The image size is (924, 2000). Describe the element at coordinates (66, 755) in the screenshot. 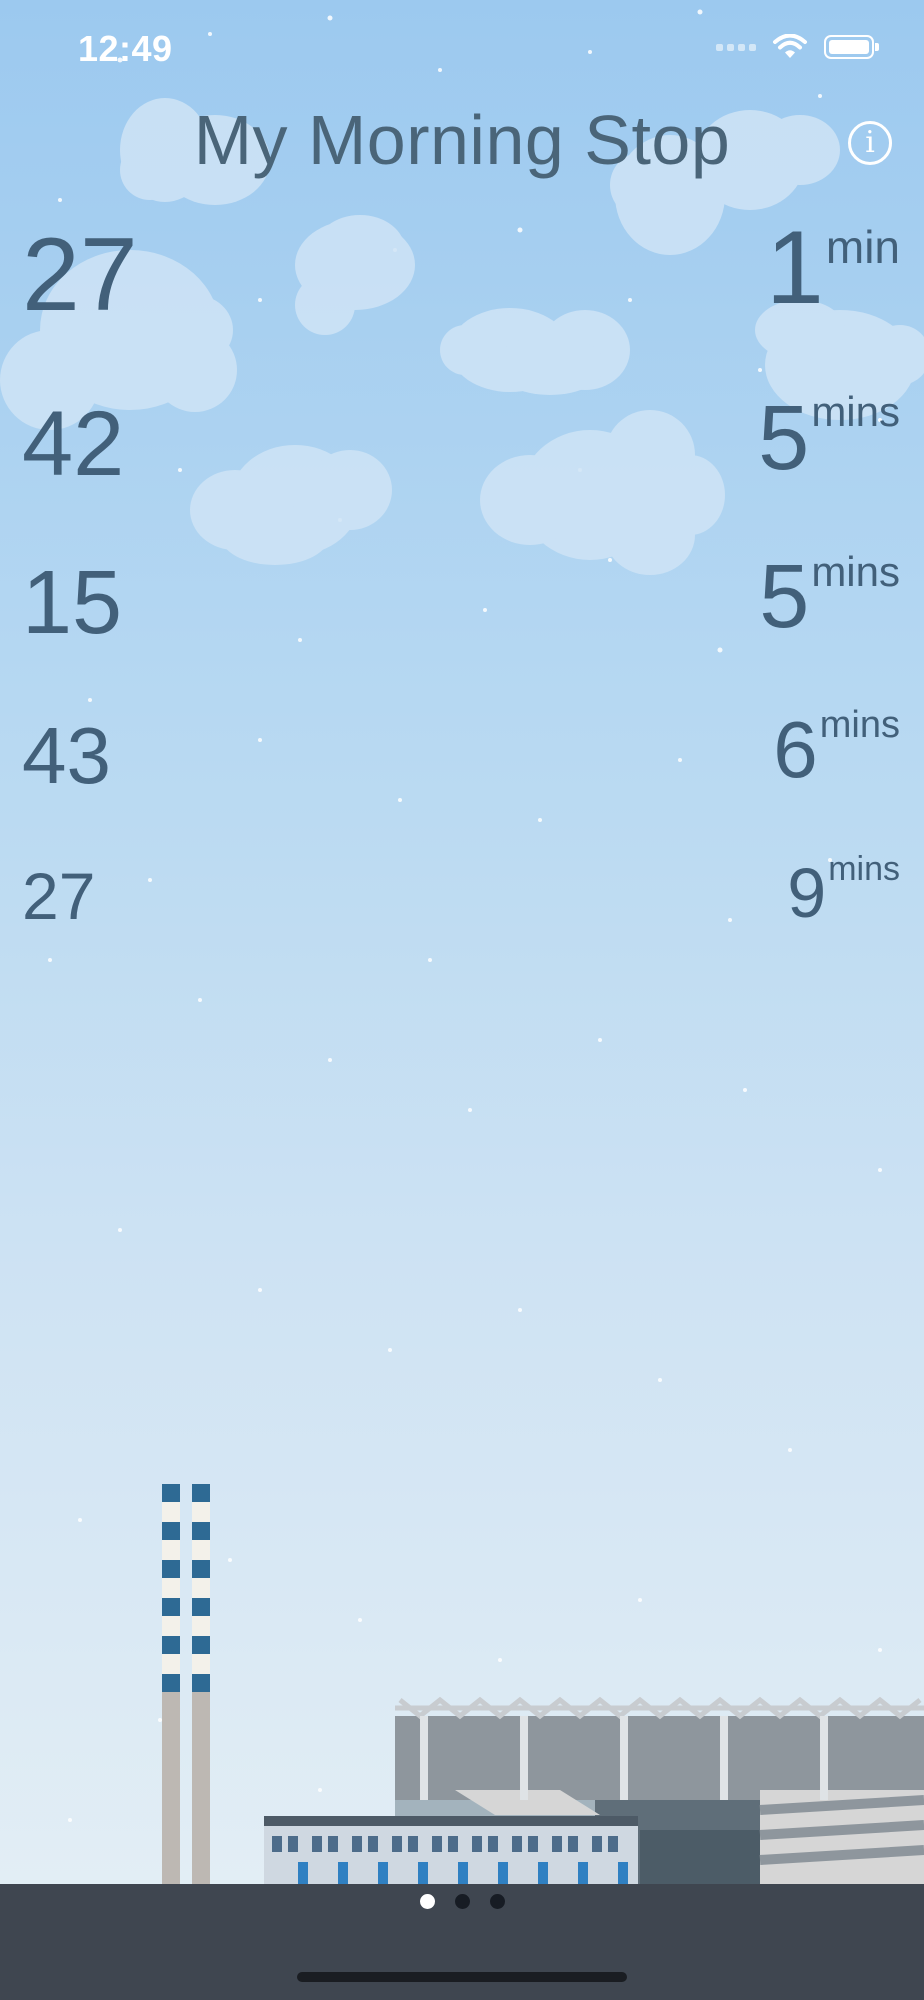

I see `route-number: 43` at that location.